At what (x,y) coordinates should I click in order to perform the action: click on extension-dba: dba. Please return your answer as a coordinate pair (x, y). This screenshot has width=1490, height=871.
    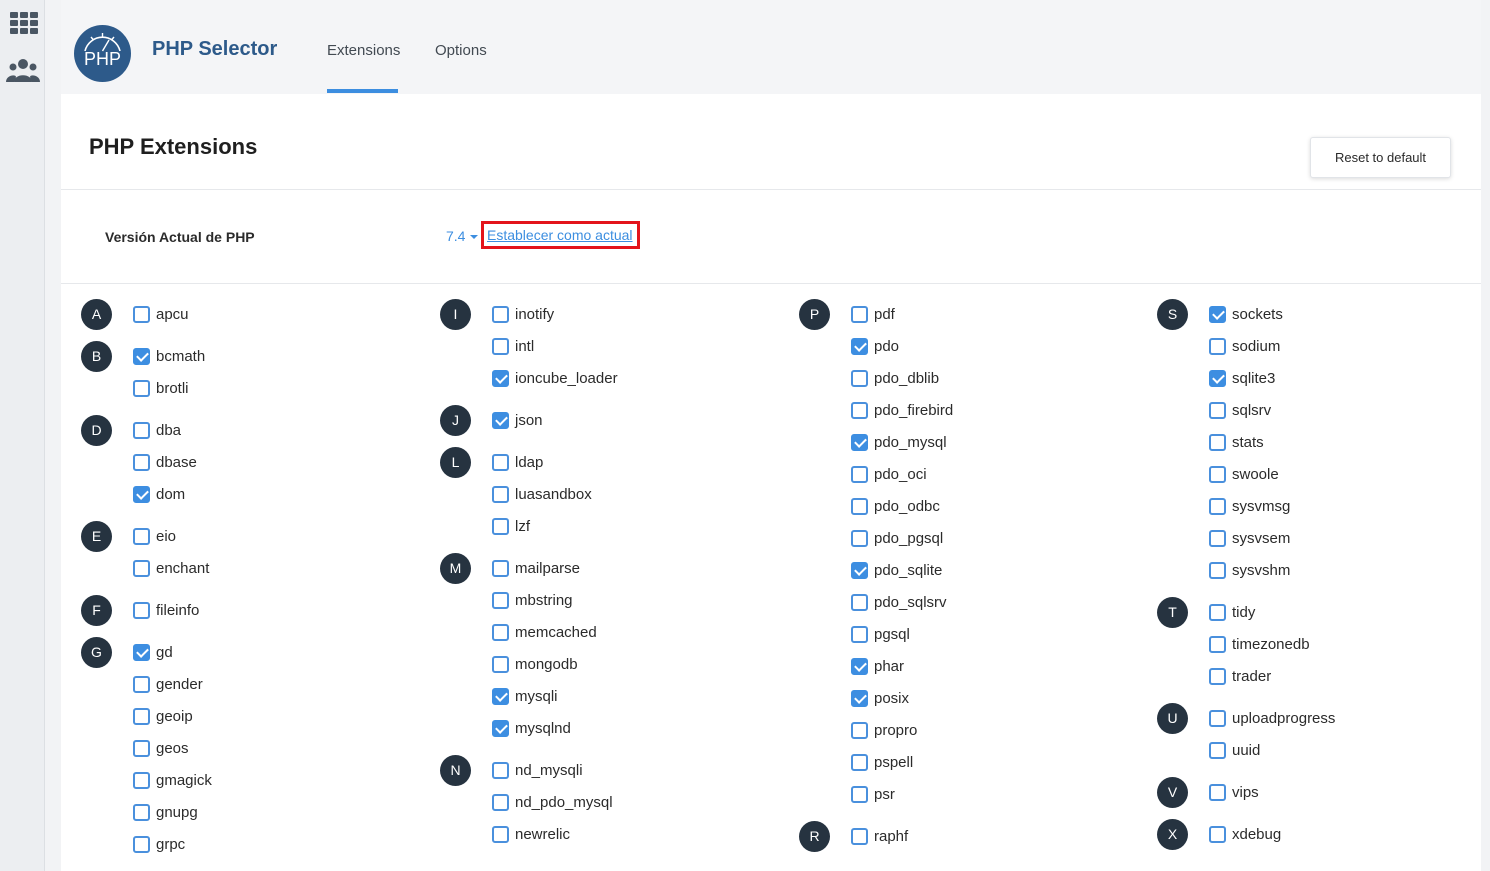
    Looking at the image, I should click on (157, 430).